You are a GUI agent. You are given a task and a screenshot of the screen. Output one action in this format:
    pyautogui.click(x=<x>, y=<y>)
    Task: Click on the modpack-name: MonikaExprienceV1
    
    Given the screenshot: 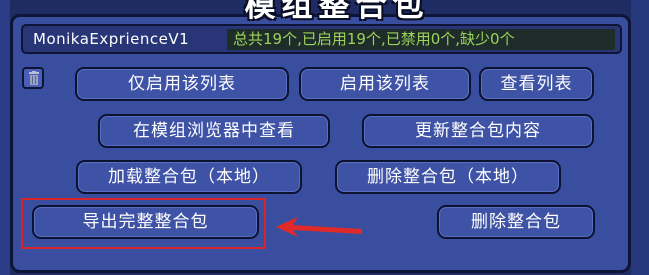 What is the action you would take?
    pyautogui.click(x=111, y=39)
    